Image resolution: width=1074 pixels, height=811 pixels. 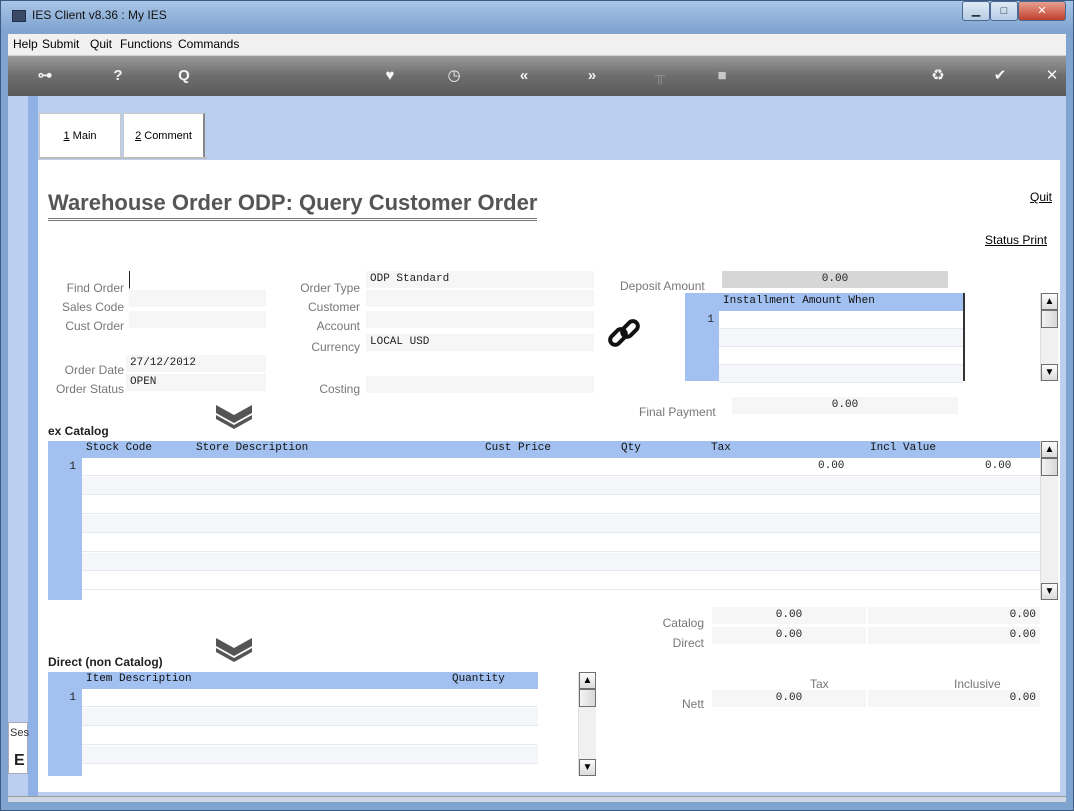 I want to click on cust-order-field, so click(x=197, y=320).